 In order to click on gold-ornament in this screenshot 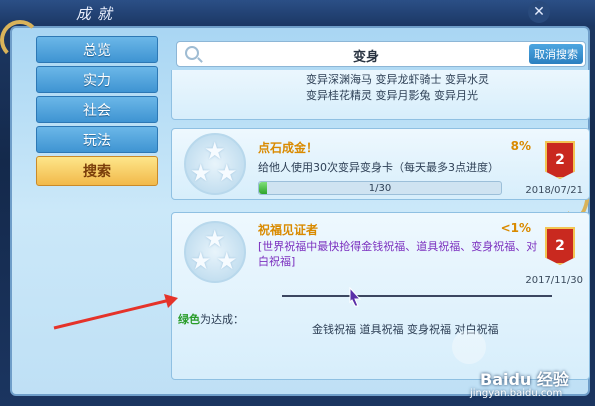, I will do `click(20, 40)`.